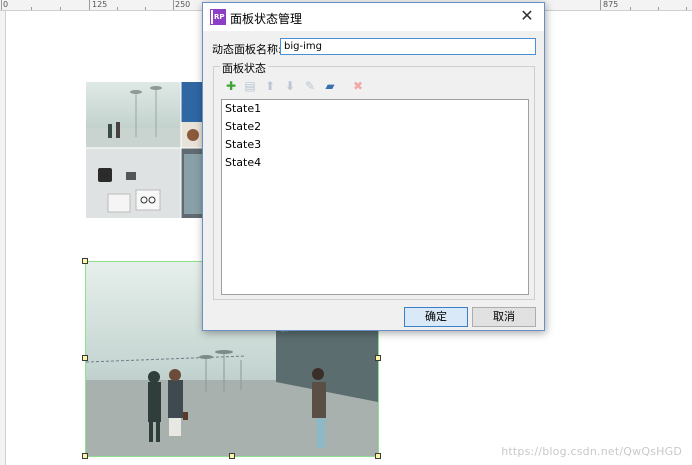  I want to click on move-down-icon: ⬇, so click(290, 86).